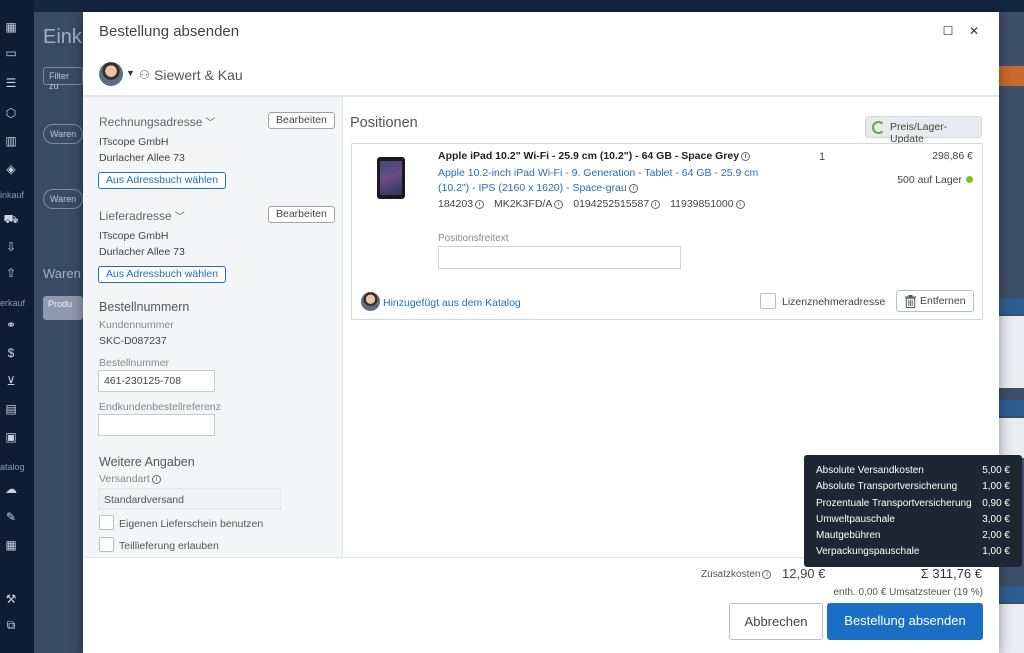 The height and width of the screenshot is (653, 1024). Describe the element at coordinates (834, 302) in the screenshot. I see `licensee-address-label: Lizenznehmeradresse` at that location.